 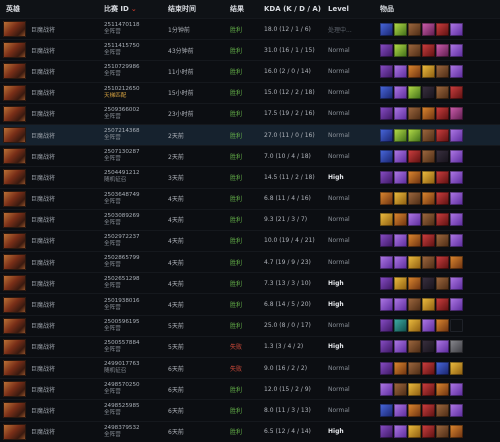 What do you see at coordinates (136, 220) in the screenshot?
I see `match-id-cell: 2503089269 全阵营` at bounding box center [136, 220].